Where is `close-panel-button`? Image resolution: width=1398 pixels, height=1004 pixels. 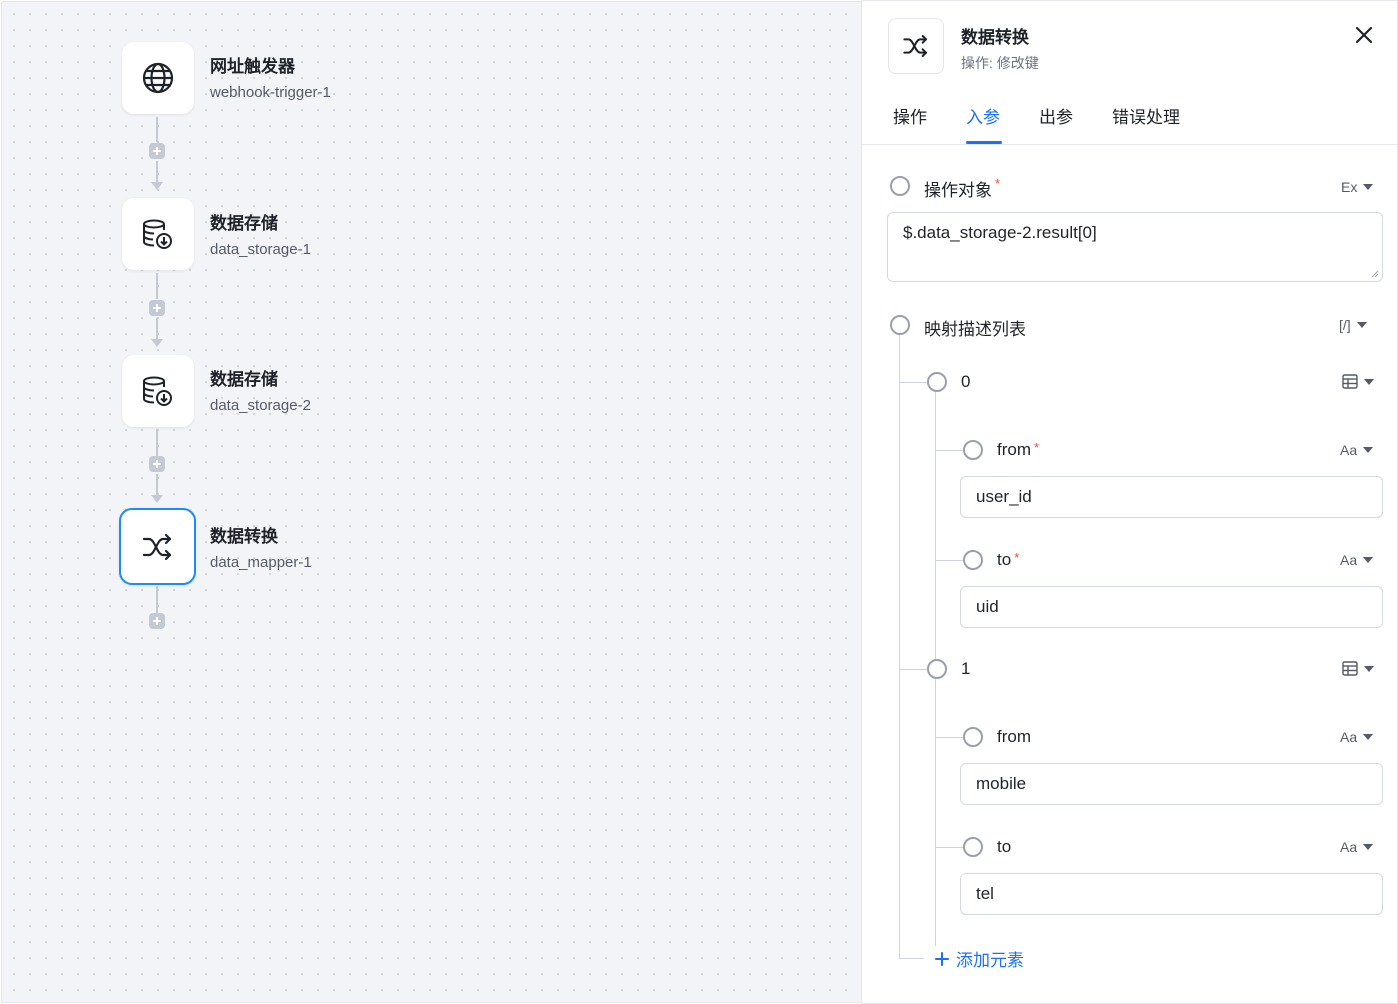 close-panel-button is located at coordinates (1364, 35).